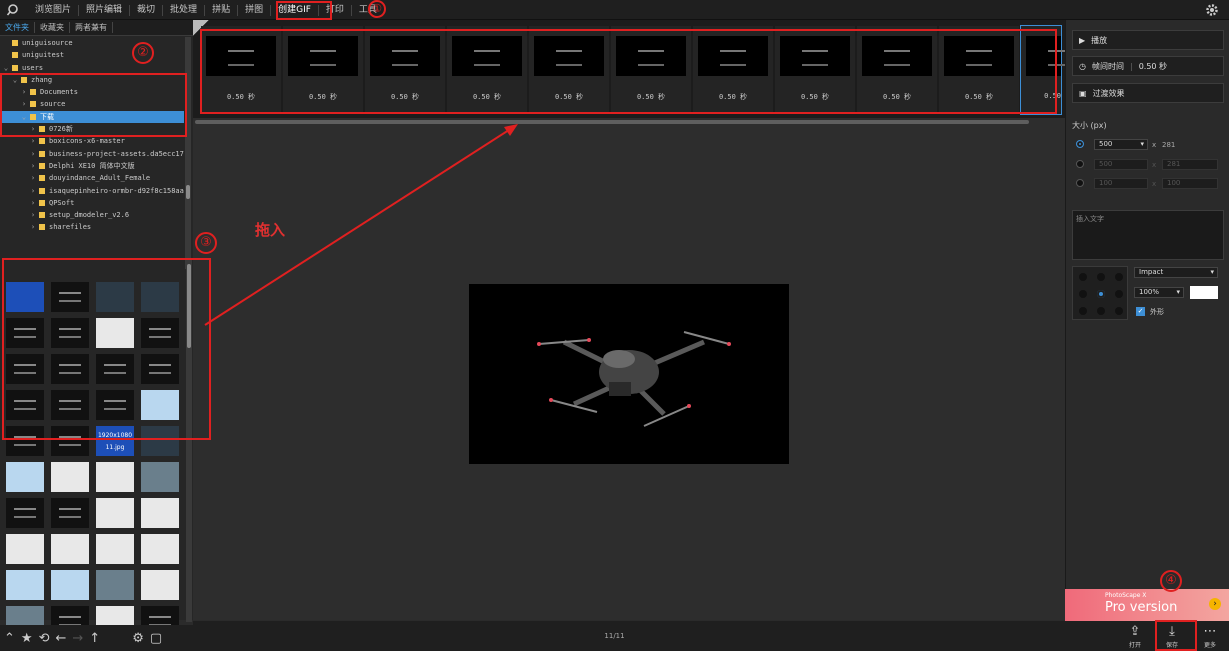 This screenshot has height=651, width=1229. What do you see at coordinates (1047, 70) in the screenshot?
I see `gif-frame: 0.50` at bounding box center [1047, 70].